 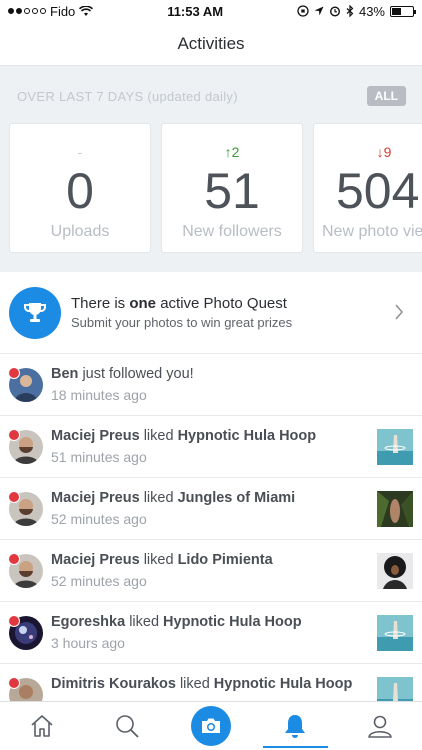 What do you see at coordinates (384, 152) in the screenshot?
I see `stat-delta: ↓9` at bounding box center [384, 152].